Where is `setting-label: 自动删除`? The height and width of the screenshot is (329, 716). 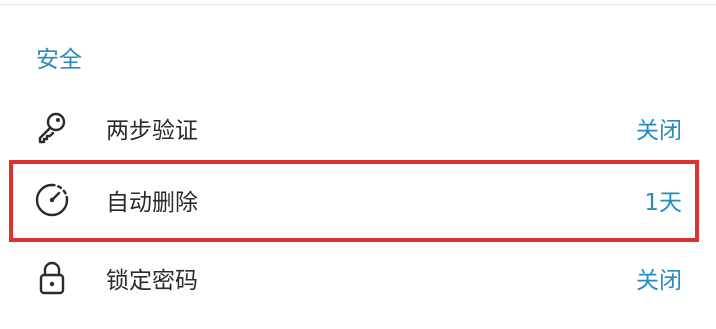 setting-label: 自动删除 is located at coordinates (152, 203).